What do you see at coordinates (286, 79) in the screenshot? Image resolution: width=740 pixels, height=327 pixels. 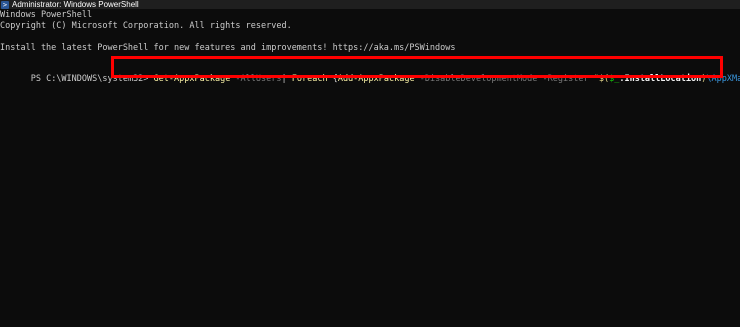 I see `command-token: |` at bounding box center [286, 79].